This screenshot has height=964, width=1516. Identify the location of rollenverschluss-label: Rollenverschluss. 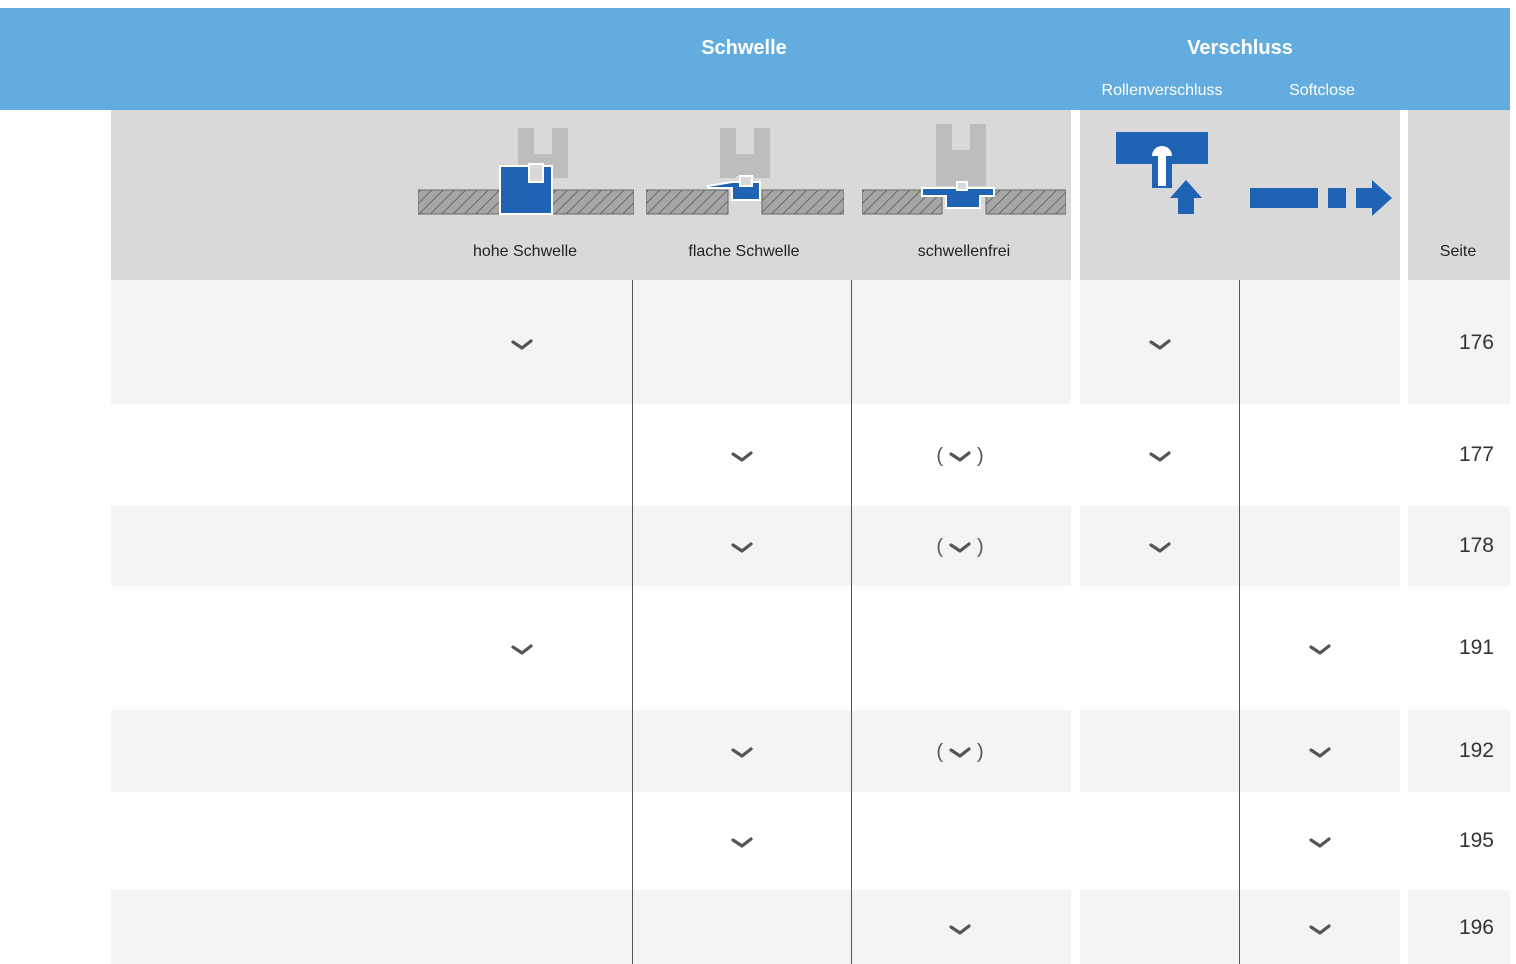
(1162, 90).